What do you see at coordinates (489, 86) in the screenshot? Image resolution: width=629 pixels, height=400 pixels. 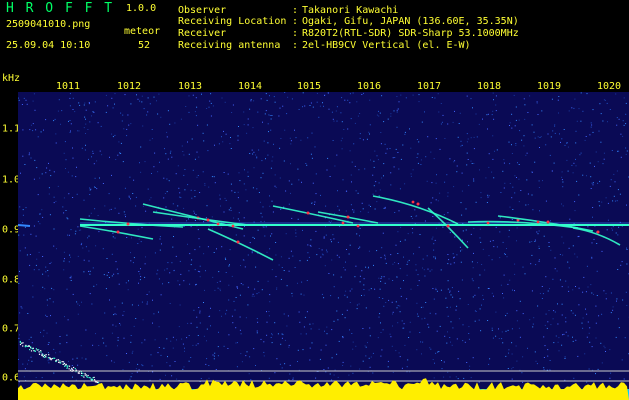 I see `x-tick-1018: 1018` at bounding box center [489, 86].